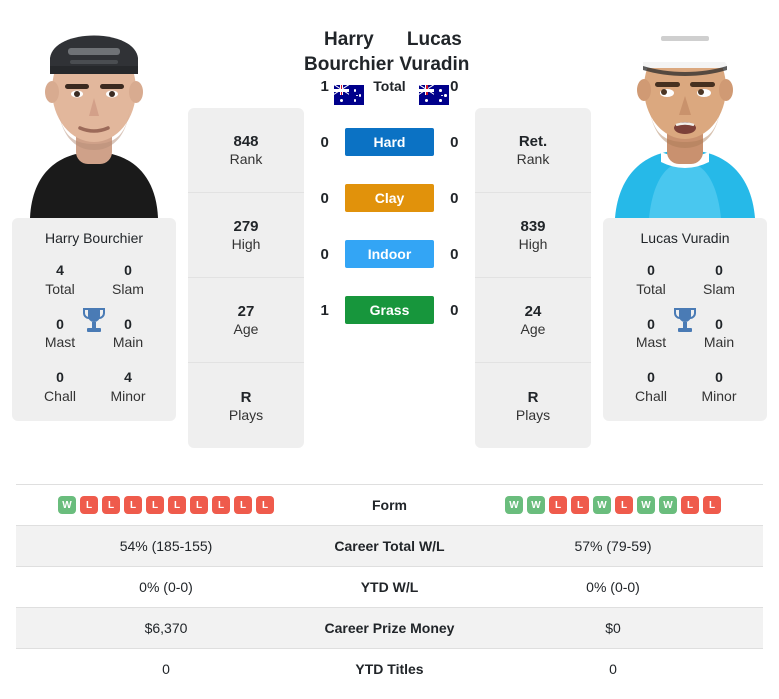 Image resolution: width=779 pixels, height=699 pixels. I want to click on left-player-portrait-icon, so click(94, 126).